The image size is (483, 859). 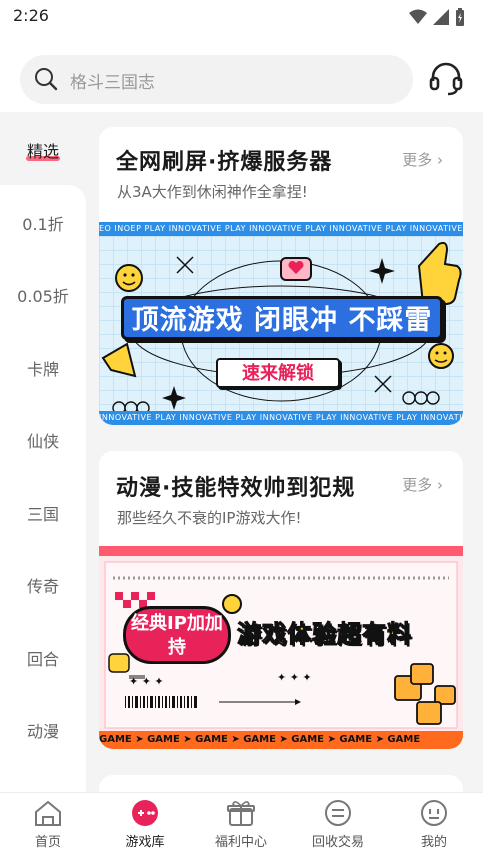 I want to click on customer-service-icon, so click(x=446, y=79).